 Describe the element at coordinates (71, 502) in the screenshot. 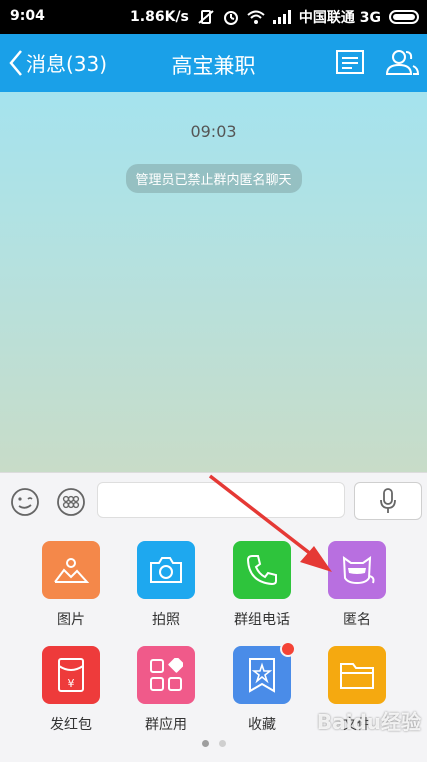

I see `emoji-grid-icon` at that location.